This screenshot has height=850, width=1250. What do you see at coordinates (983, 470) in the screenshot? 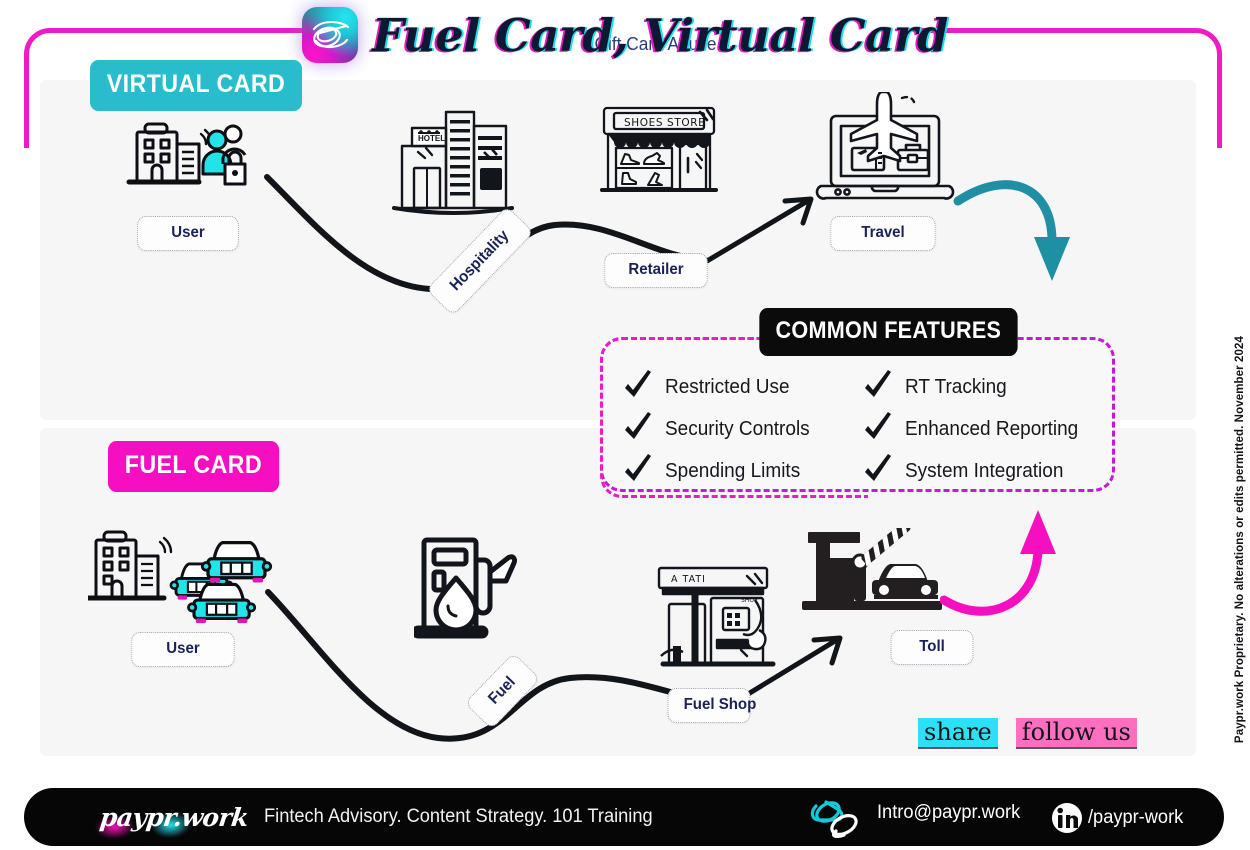
I see `feature-label: System Integration` at bounding box center [983, 470].